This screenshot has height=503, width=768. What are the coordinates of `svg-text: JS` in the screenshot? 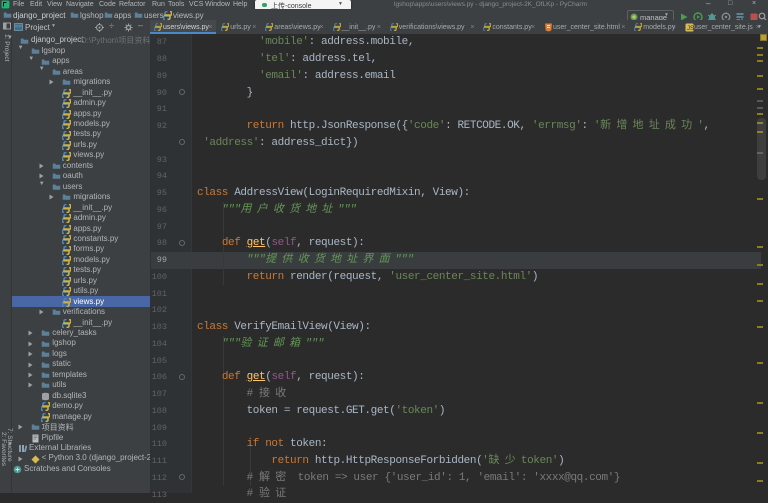 It's located at (690, 29).